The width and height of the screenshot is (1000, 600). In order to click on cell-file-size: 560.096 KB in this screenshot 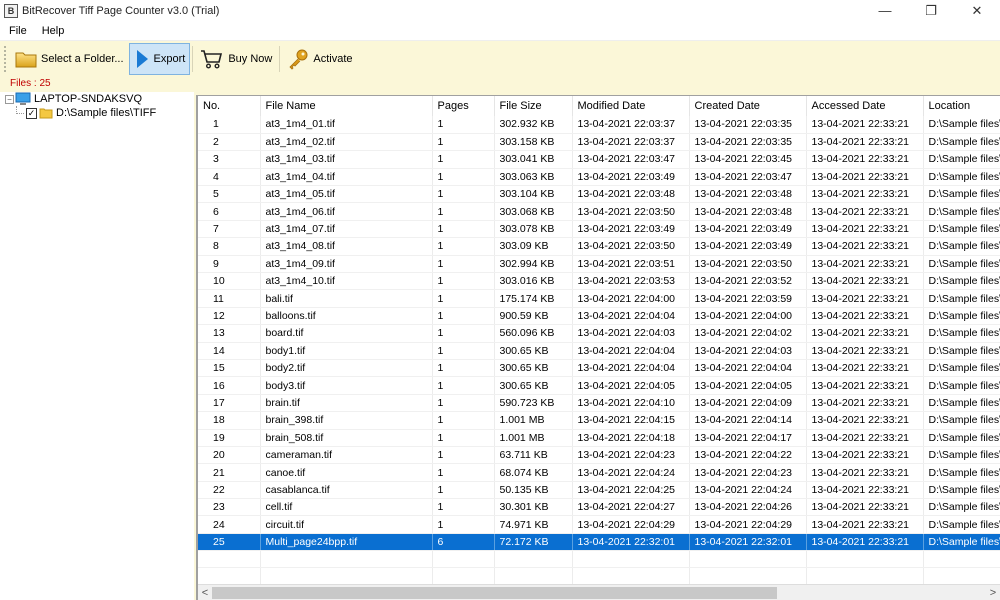, I will do `click(533, 333)`.